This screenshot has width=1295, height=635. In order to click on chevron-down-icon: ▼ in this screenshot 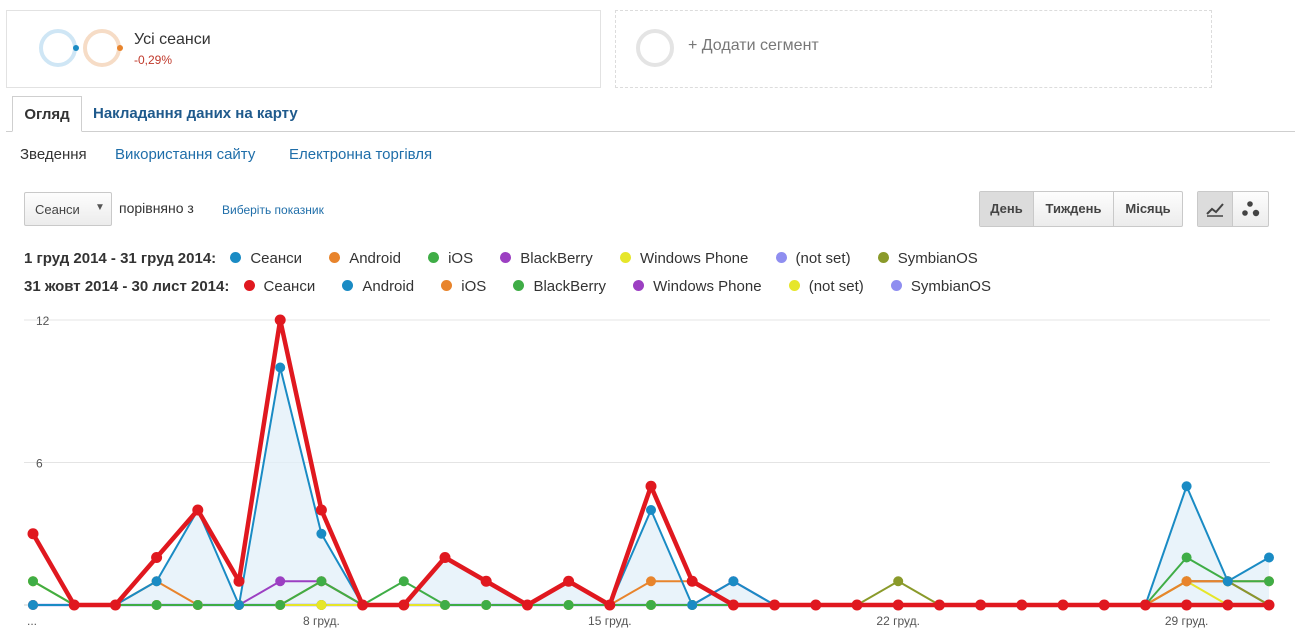, I will do `click(100, 207)`.